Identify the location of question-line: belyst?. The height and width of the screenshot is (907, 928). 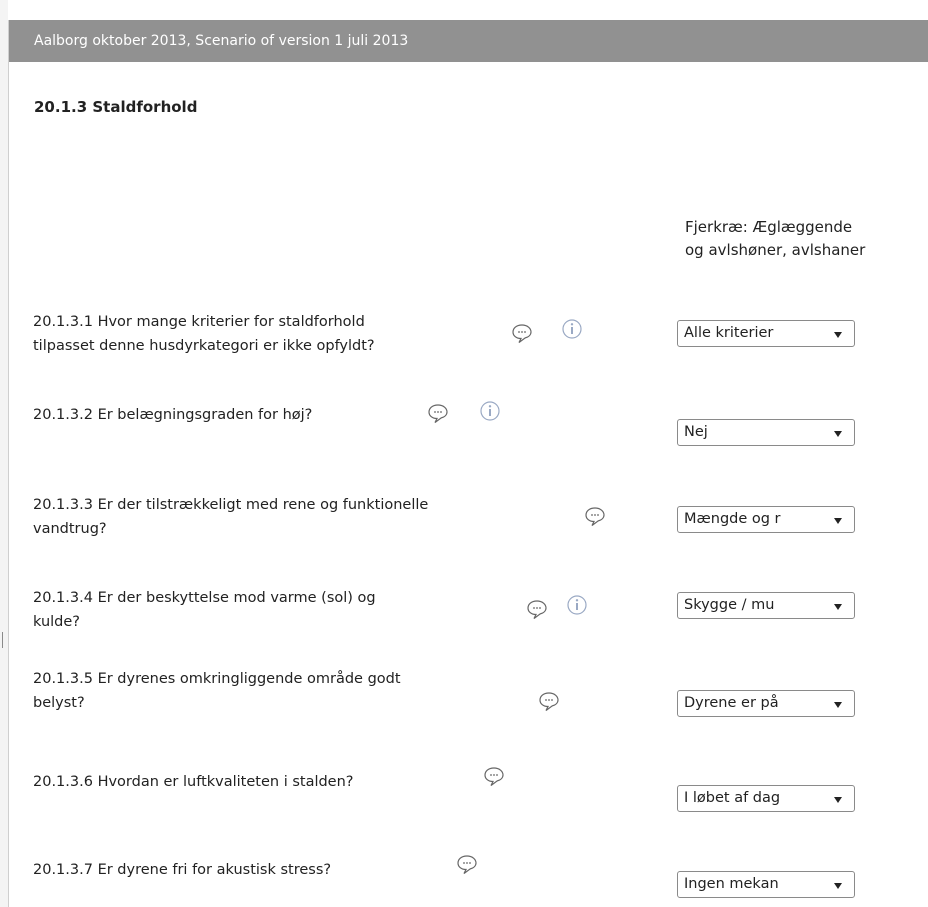
(59, 703).